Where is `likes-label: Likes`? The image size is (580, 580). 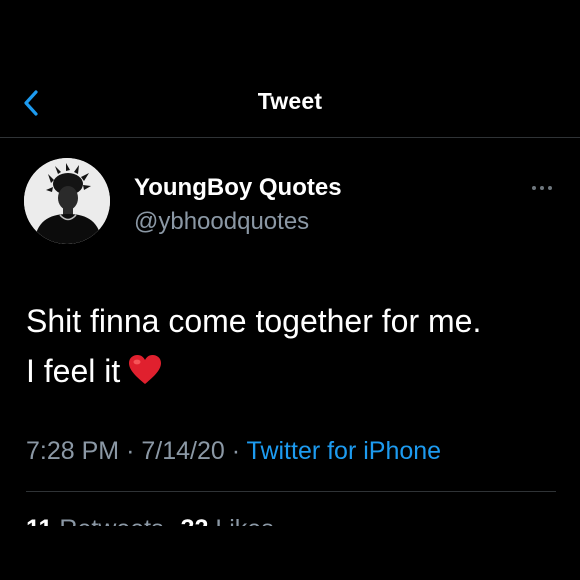
likes-label: Likes is located at coordinates (244, 520).